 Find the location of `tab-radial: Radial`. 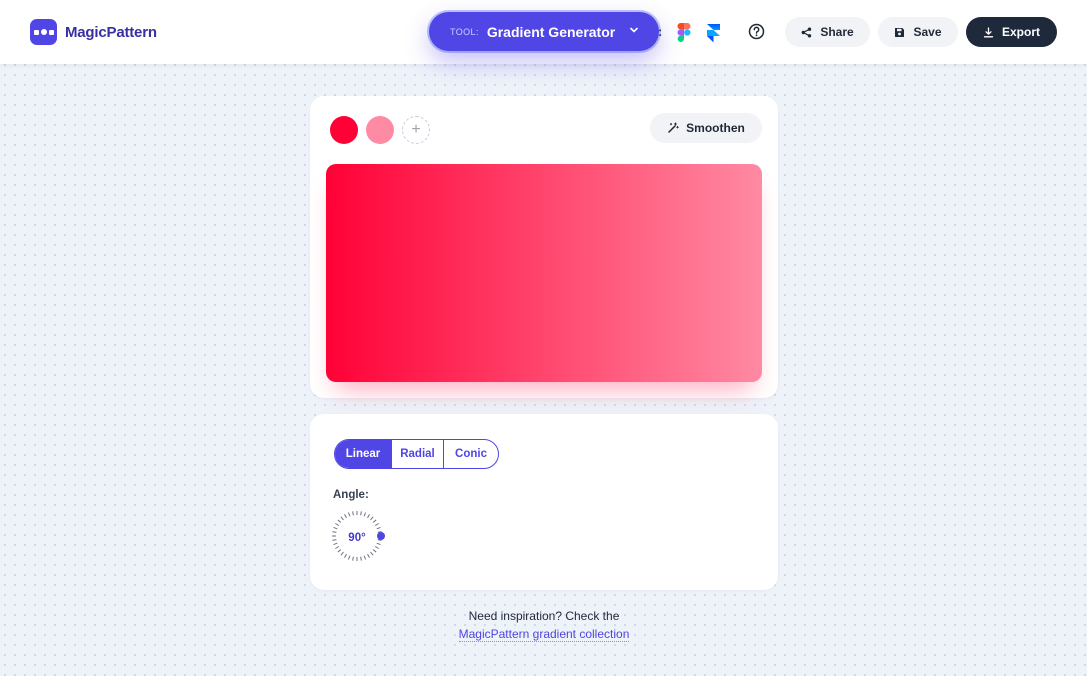

tab-radial: Radial is located at coordinates (418, 454).